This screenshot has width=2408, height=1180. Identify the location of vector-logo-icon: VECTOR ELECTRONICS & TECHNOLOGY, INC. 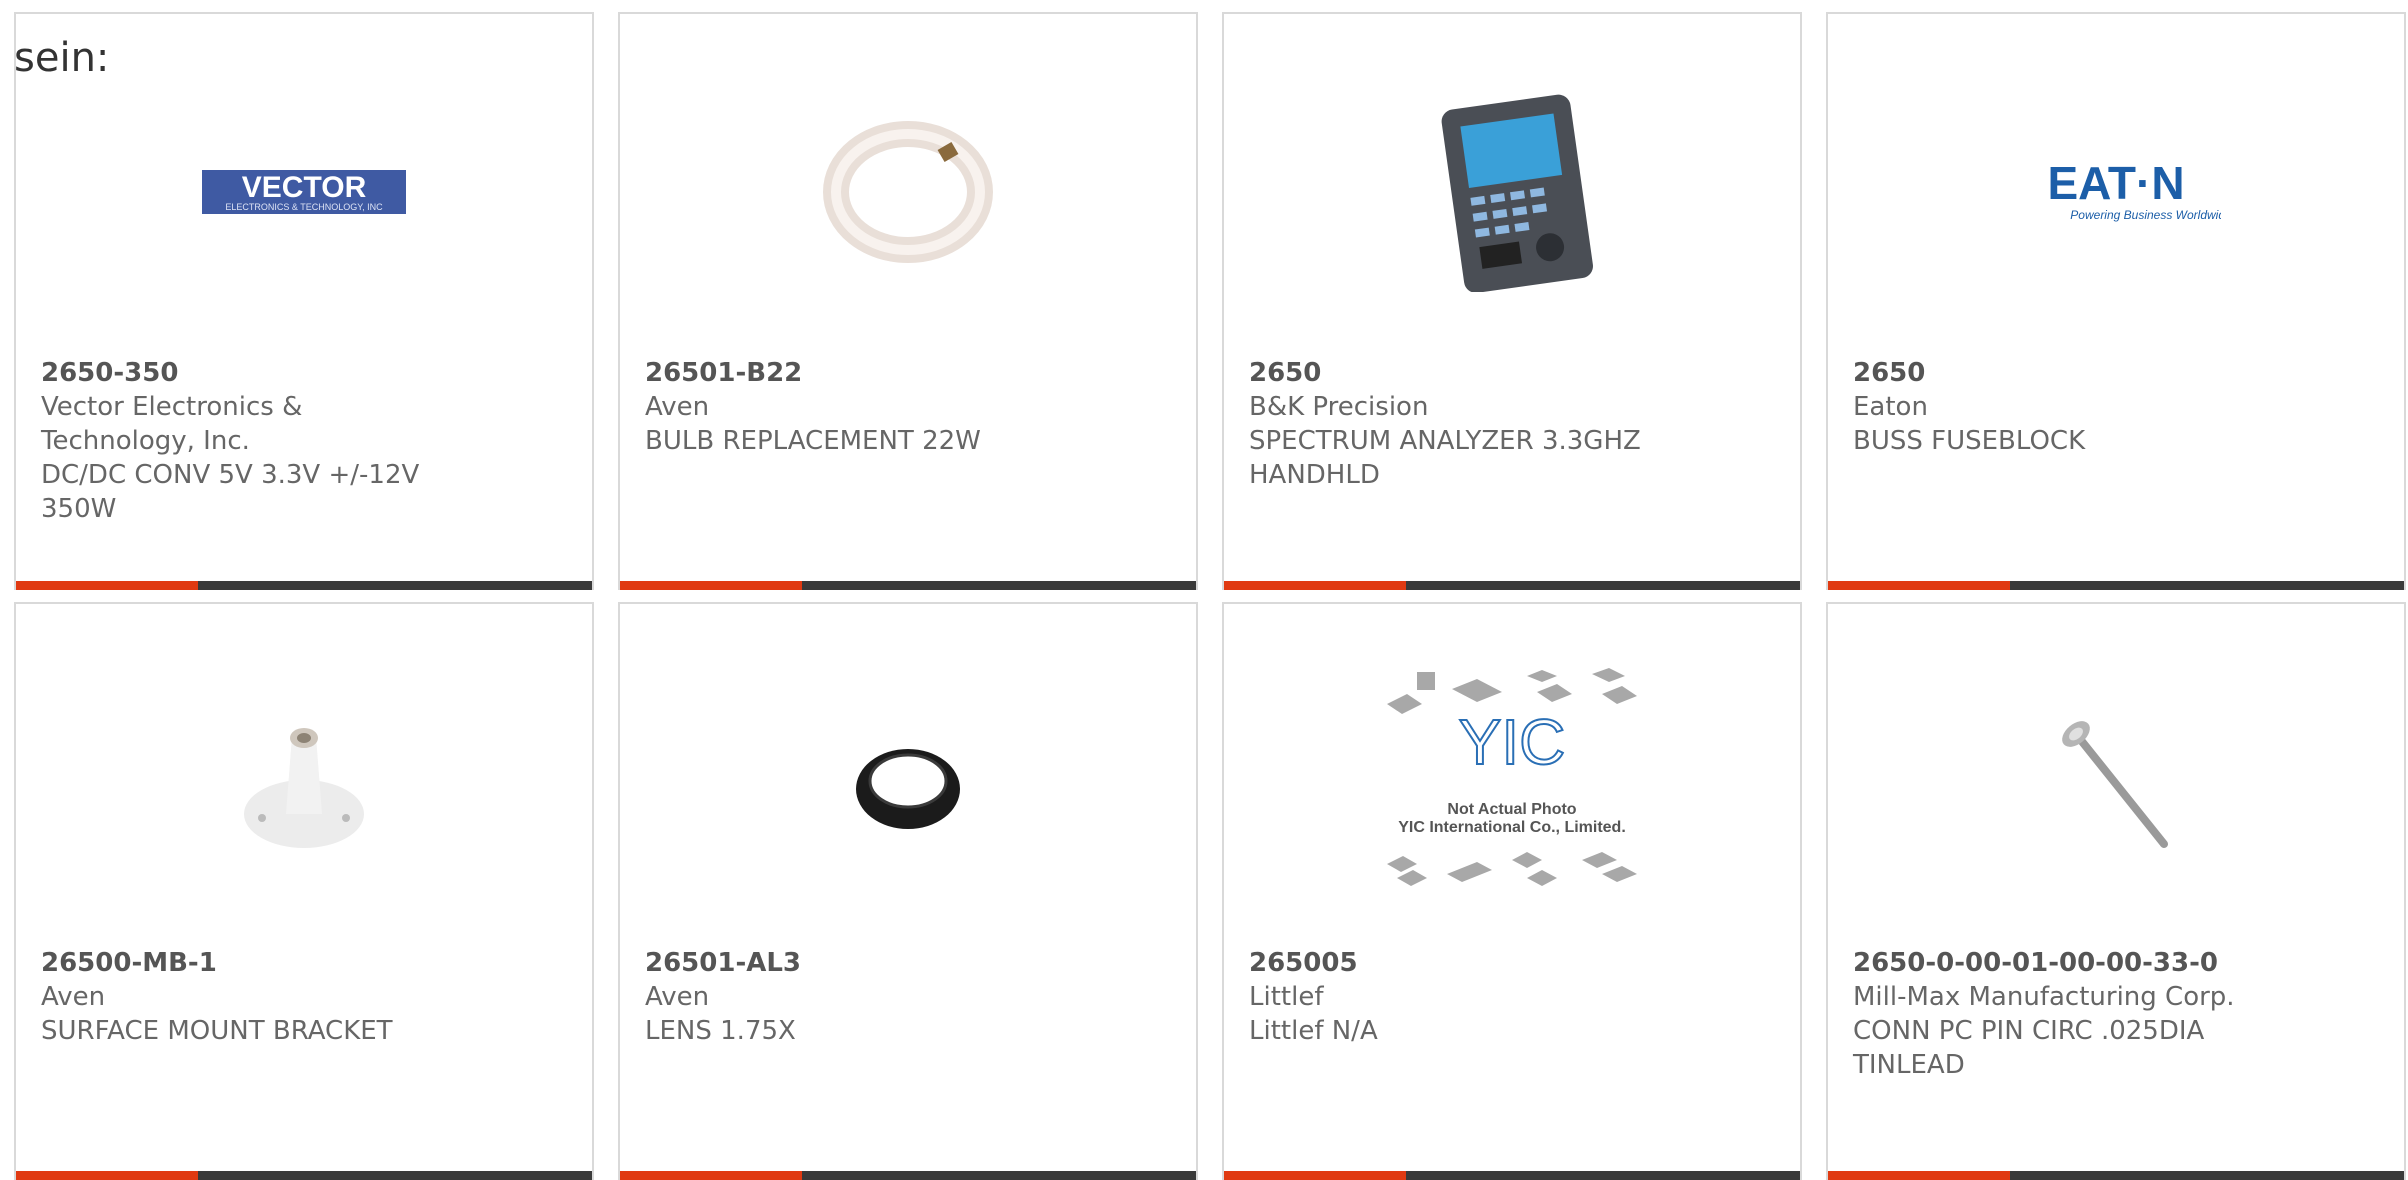
(304, 192).